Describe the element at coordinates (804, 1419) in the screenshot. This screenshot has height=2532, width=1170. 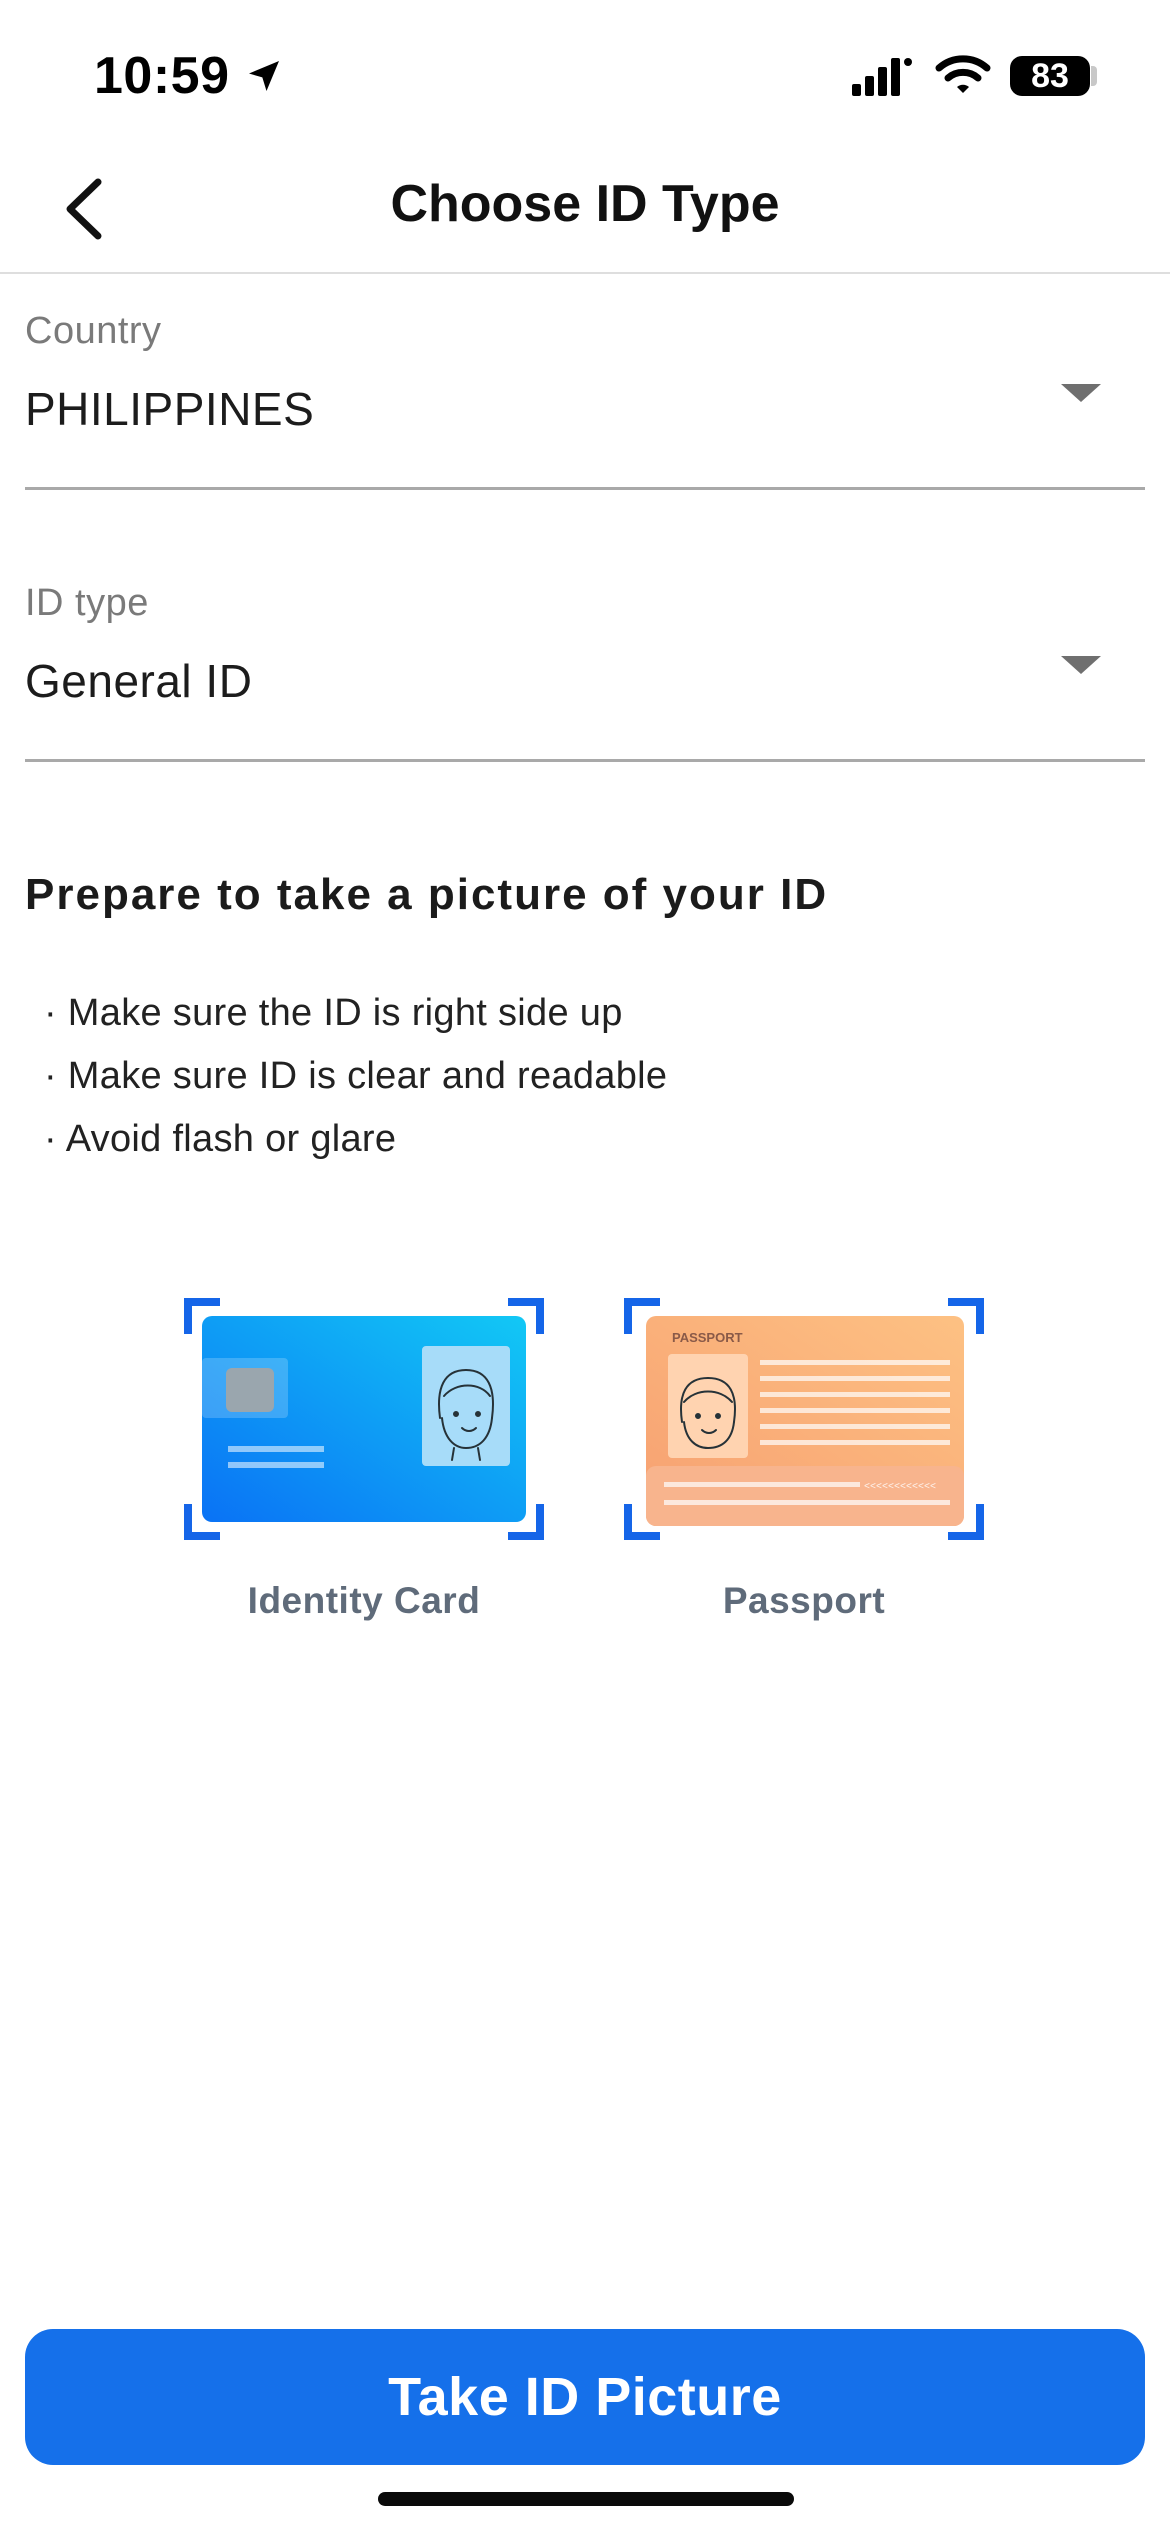
I see `passport-illustration: PASSPORT <<<<<<<<<<<<` at that location.